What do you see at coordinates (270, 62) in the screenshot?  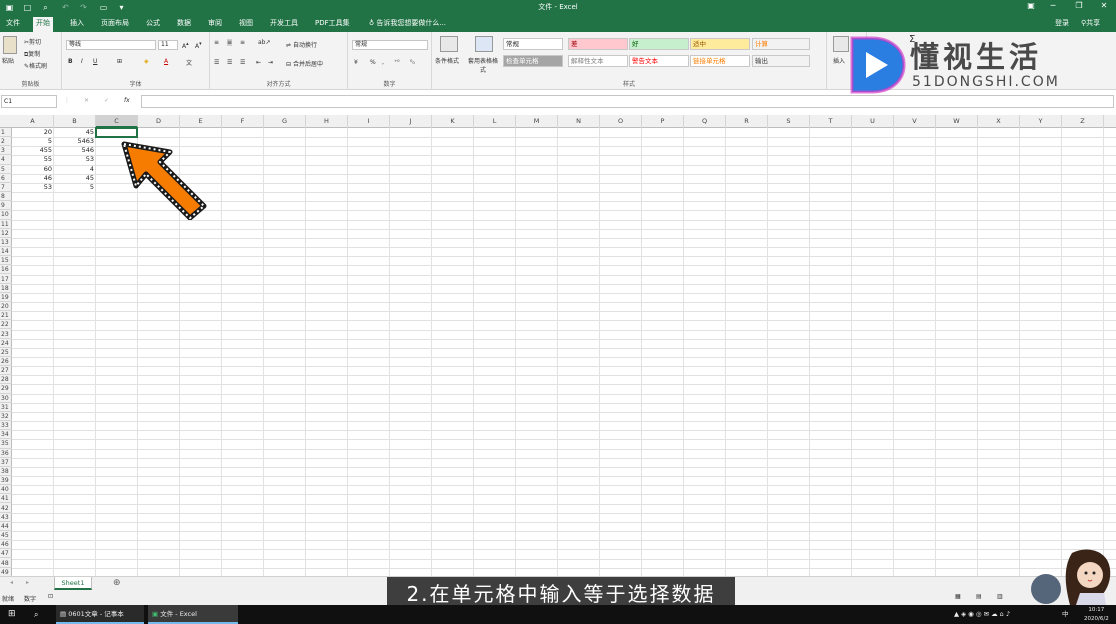 I see `increase-indent-icon: ⇥` at bounding box center [270, 62].